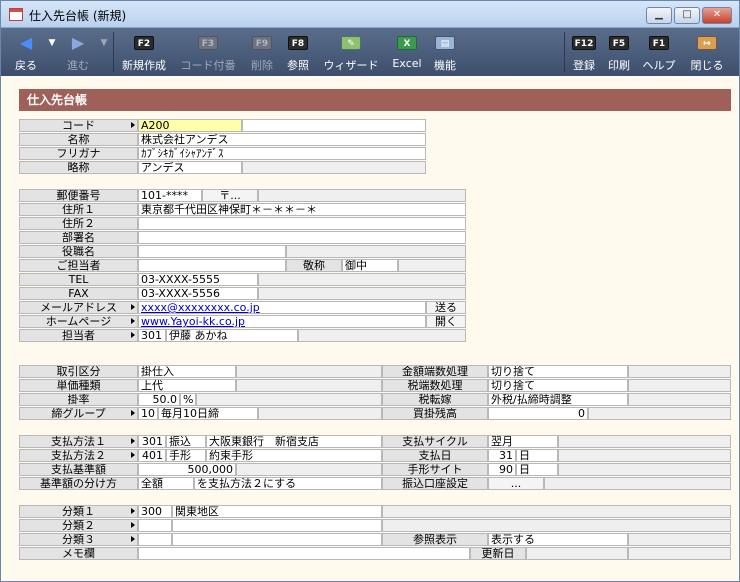  What do you see at coordinates (584, 65) in the screenshot?
I see `register-label: 登録` at bounding box center [584, 65].